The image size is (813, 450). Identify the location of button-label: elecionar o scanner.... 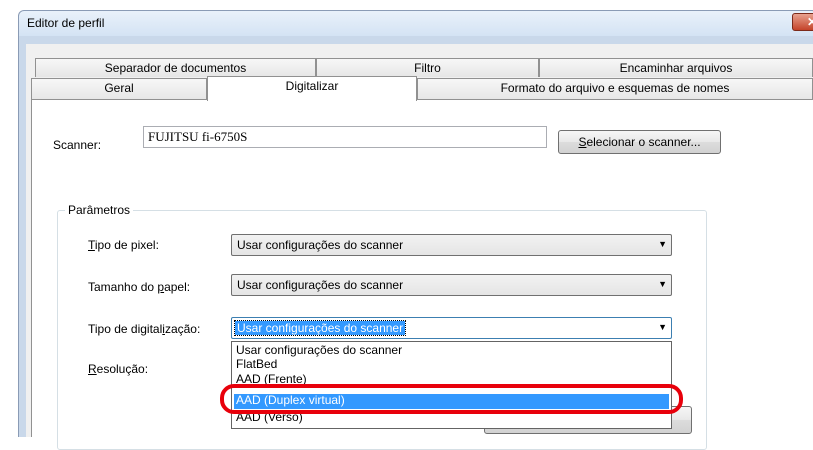
(643, 142).